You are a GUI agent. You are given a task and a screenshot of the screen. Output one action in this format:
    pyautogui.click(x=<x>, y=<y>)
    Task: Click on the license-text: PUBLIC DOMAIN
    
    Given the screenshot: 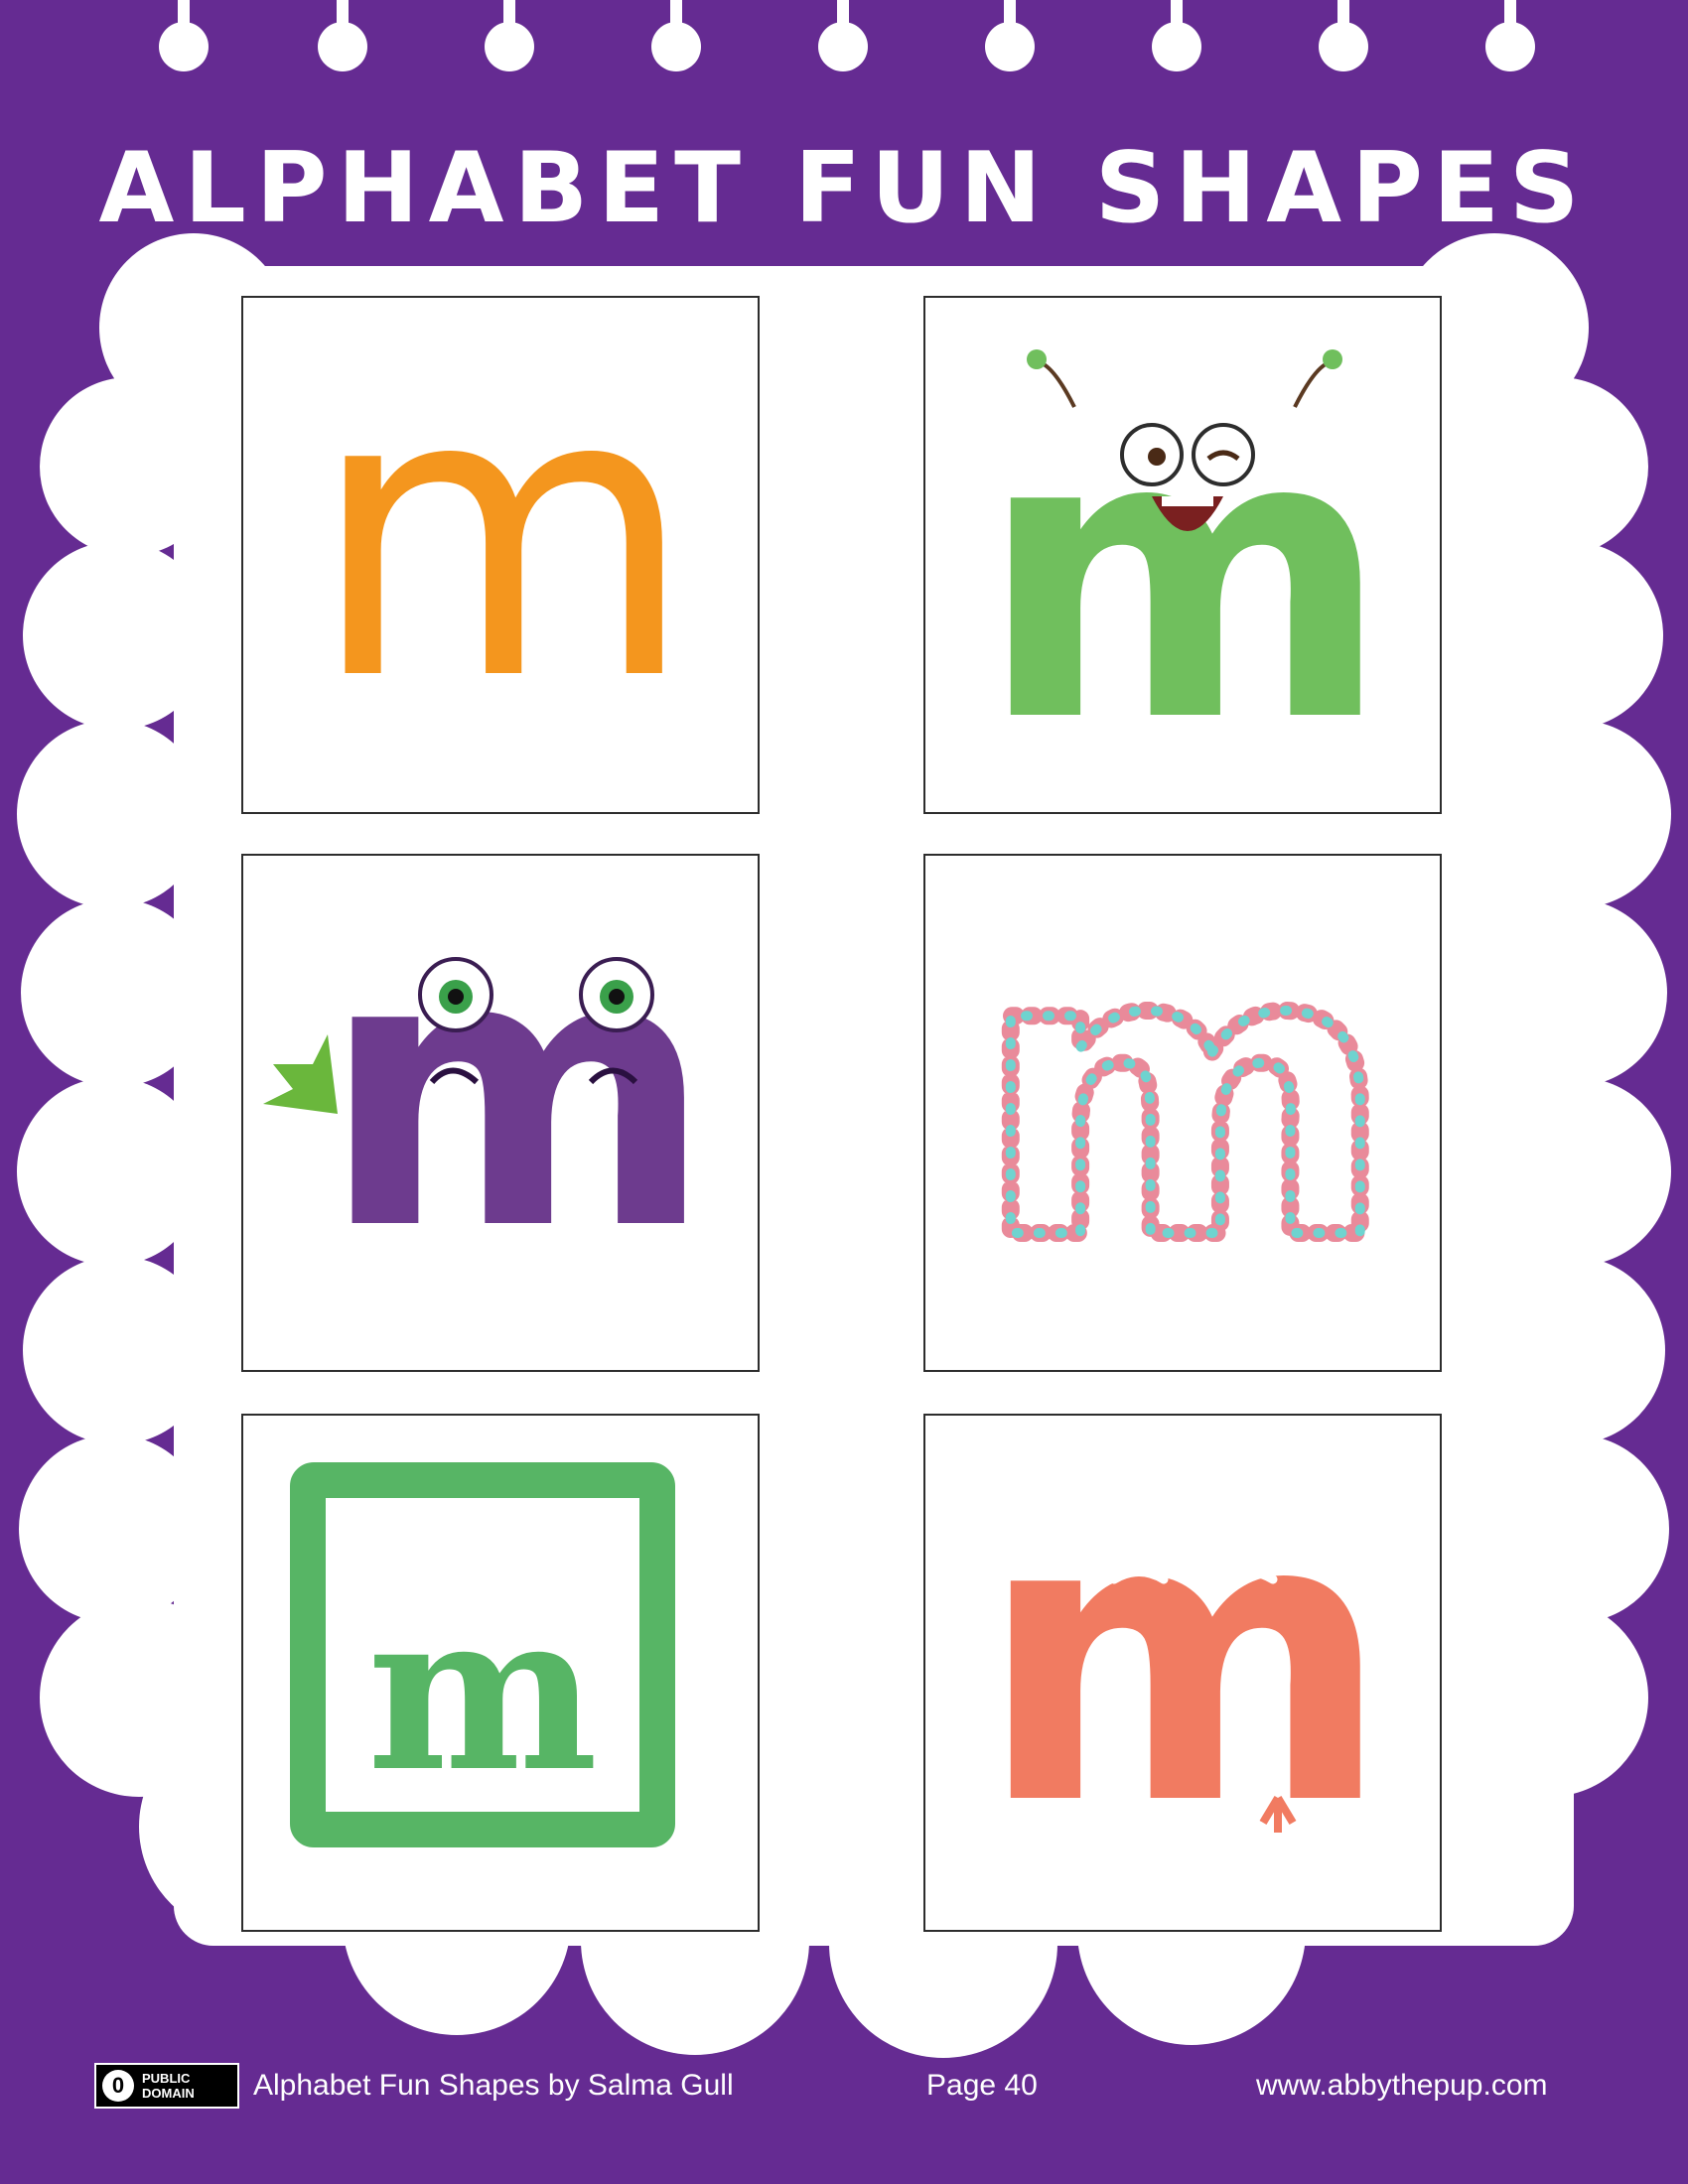 What is the action you would take?
    pyautogui.click(x=168, y=2086)
    